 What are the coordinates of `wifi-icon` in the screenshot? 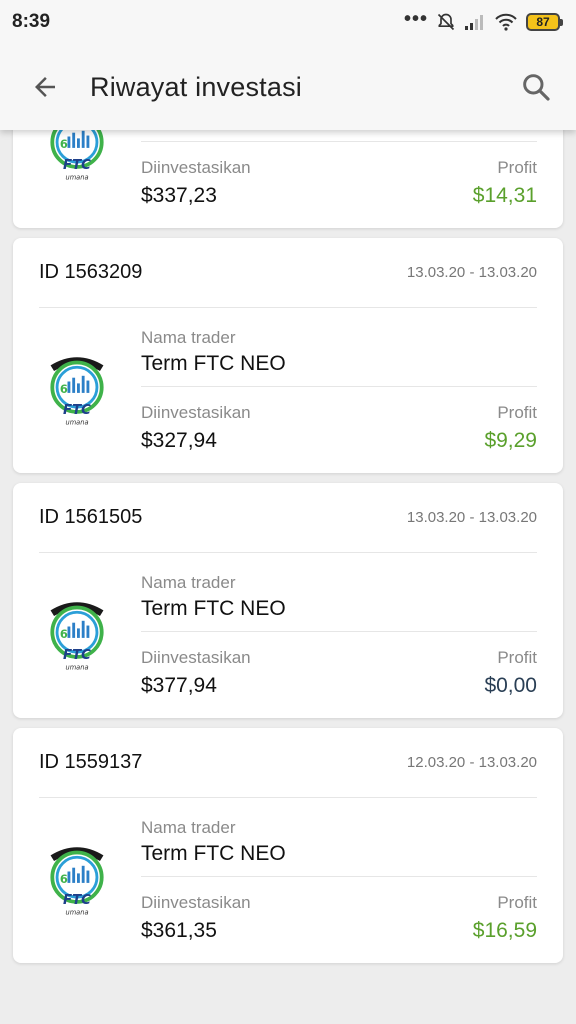 It's located at (506, 22).